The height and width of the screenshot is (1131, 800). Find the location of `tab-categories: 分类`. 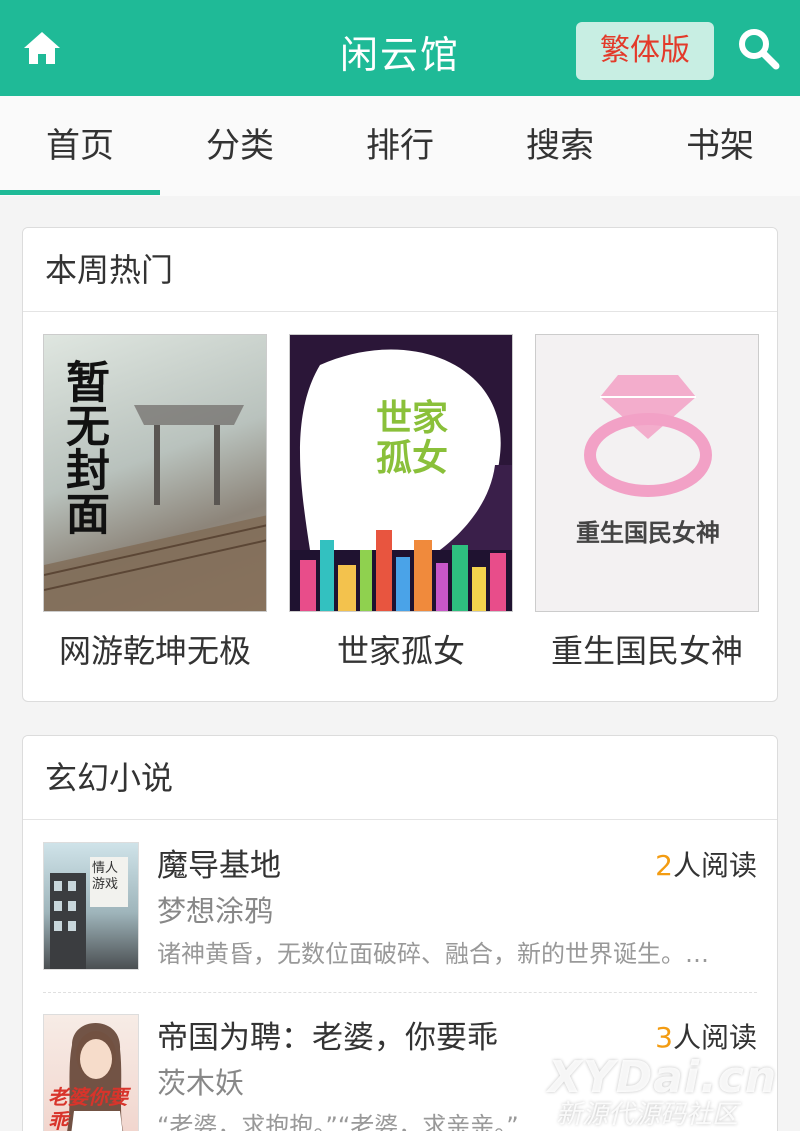

tab-categories: 分类 is located at coordinates (240, 146).